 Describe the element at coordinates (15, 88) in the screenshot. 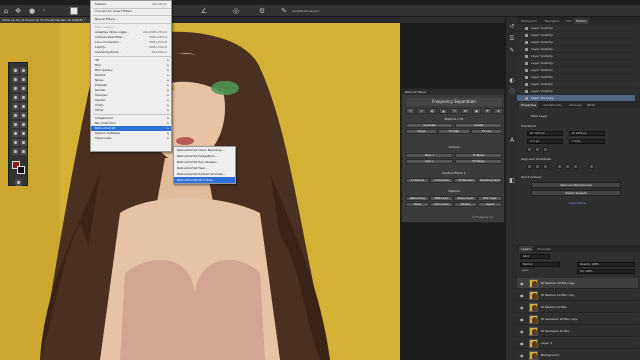

I see `crop-tool-icon` at that location.